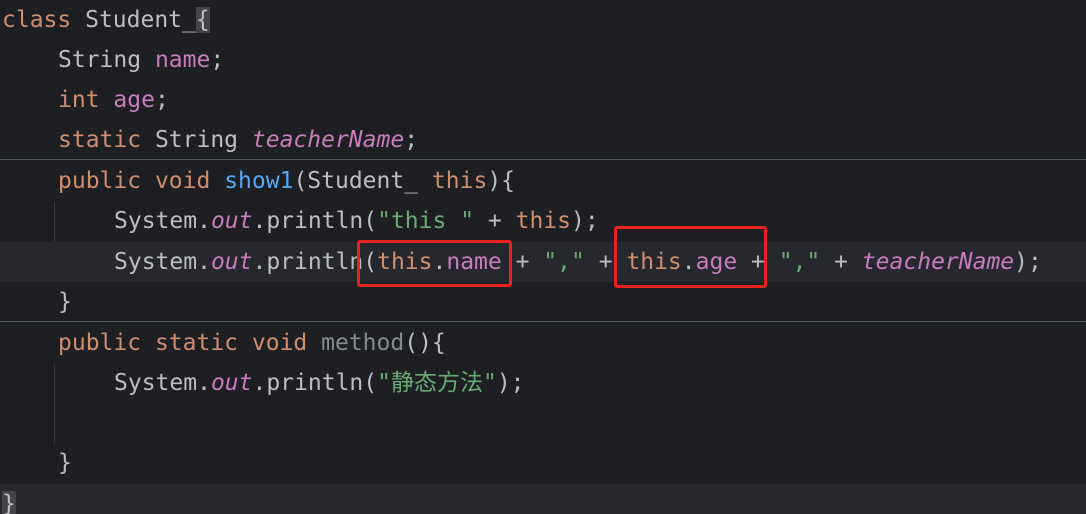  Describe the element at coordinates (134, 100) in the screenshot. I see `field-name: age` at that location.